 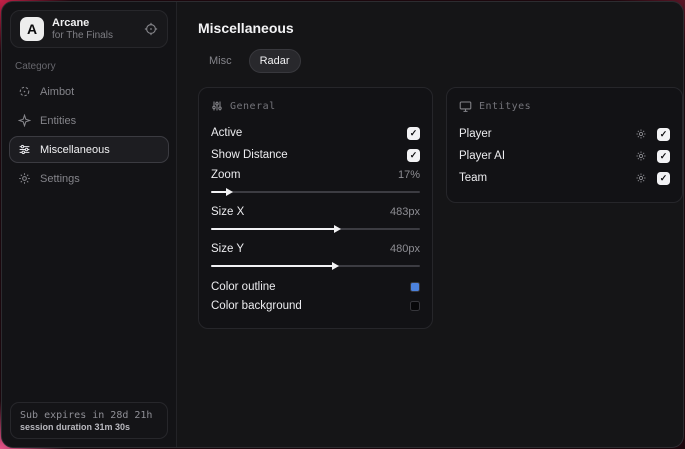 I want to click on checkbox-active: ✓, so click(x=413, y=133).